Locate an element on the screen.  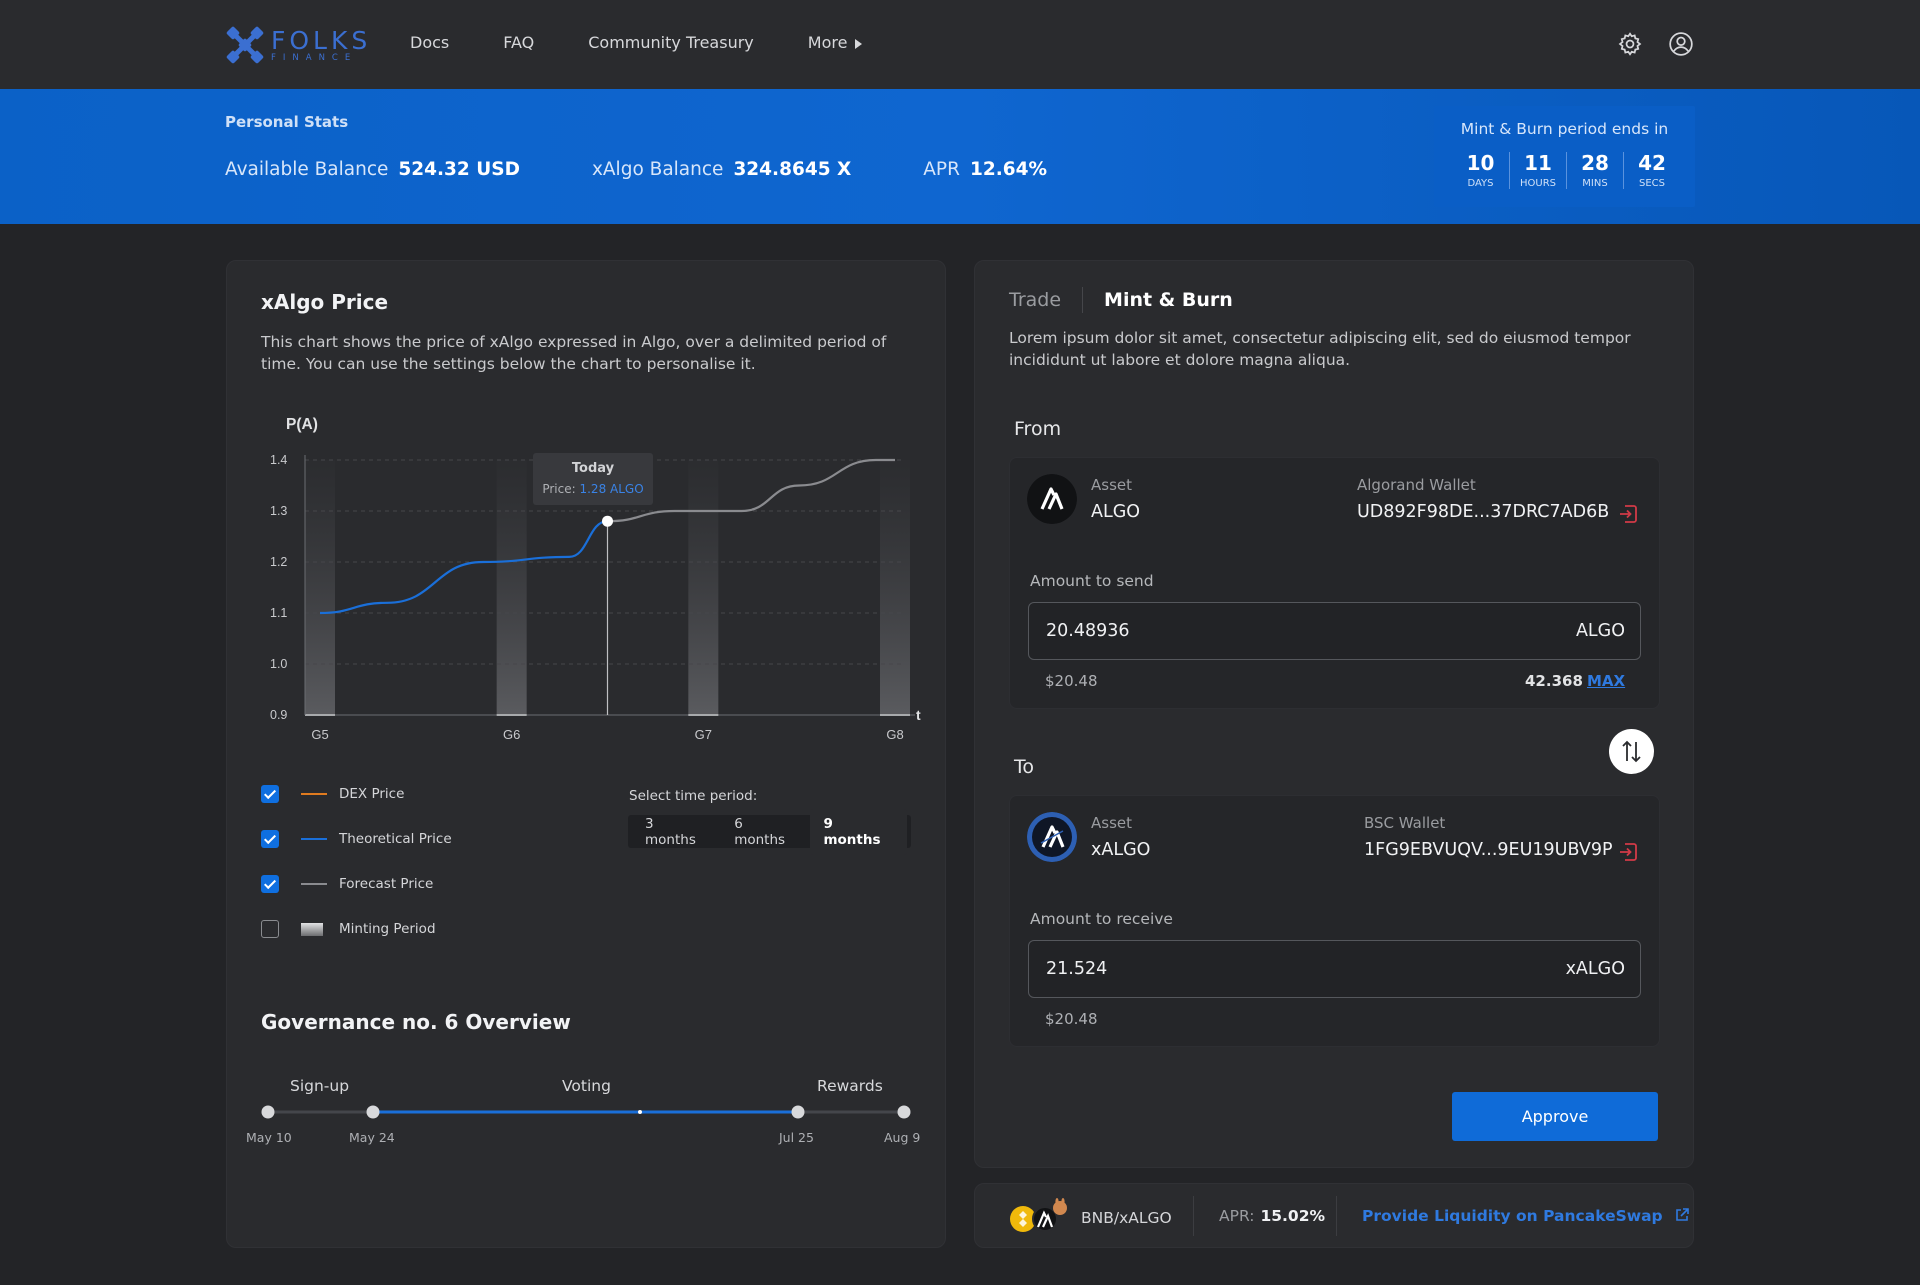
xalgo-balance-stat: xAlgo Balance 324.8645 X is located at coordinates (721, 169).